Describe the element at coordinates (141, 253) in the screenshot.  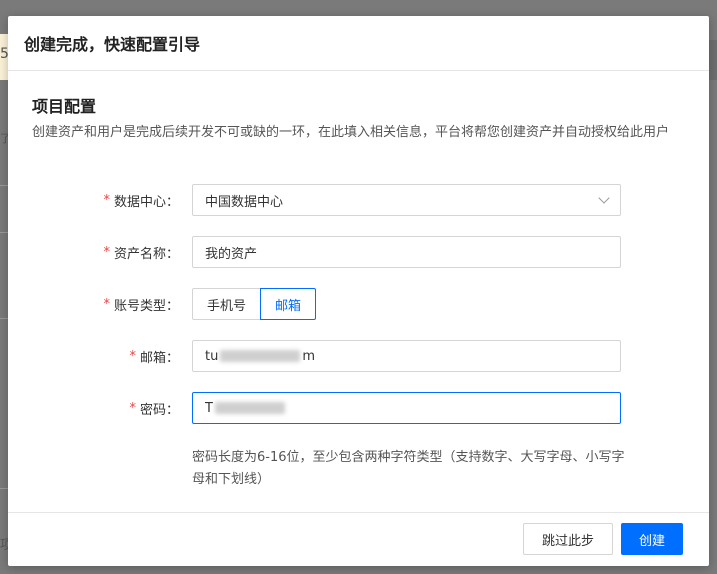
I see `asset-name-label: * 资产名称：` at that location.